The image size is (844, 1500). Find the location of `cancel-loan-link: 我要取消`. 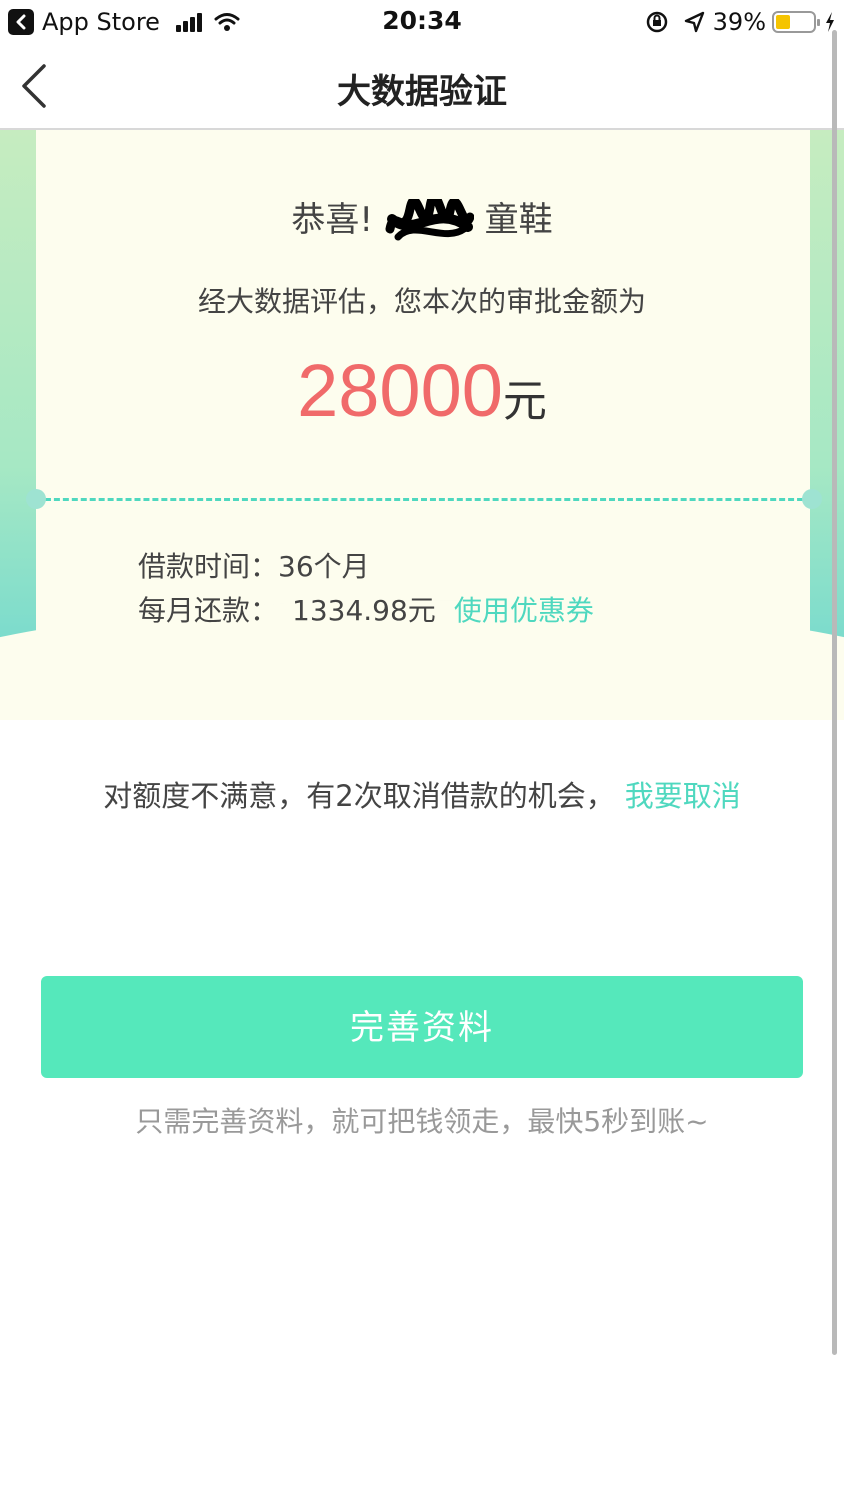

cancel-loan-link: 我要取消 is located at coordinates (683, 796).